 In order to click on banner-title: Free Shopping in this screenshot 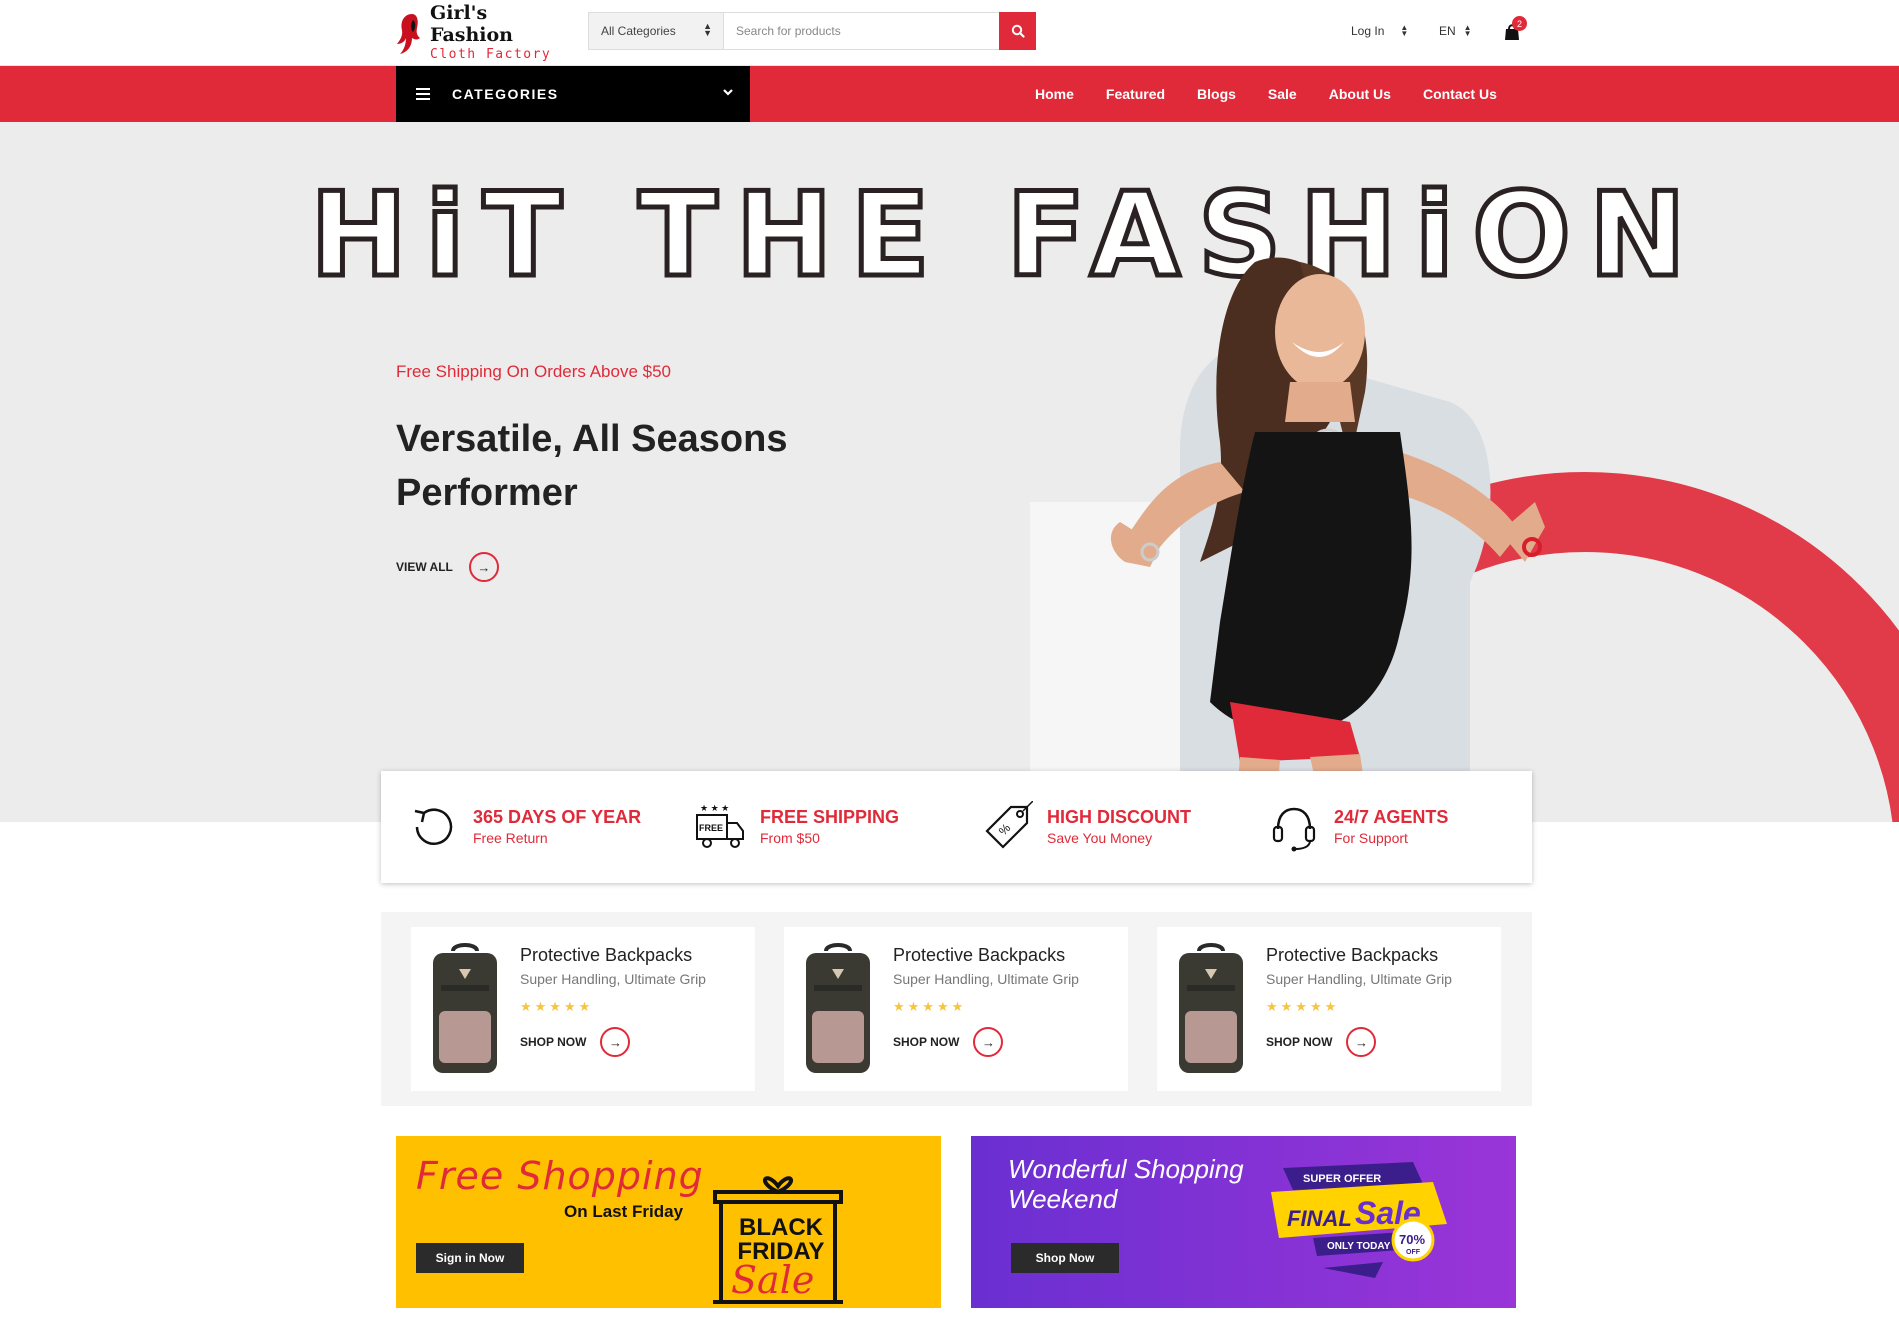, I will do `click(560, 1176)`.